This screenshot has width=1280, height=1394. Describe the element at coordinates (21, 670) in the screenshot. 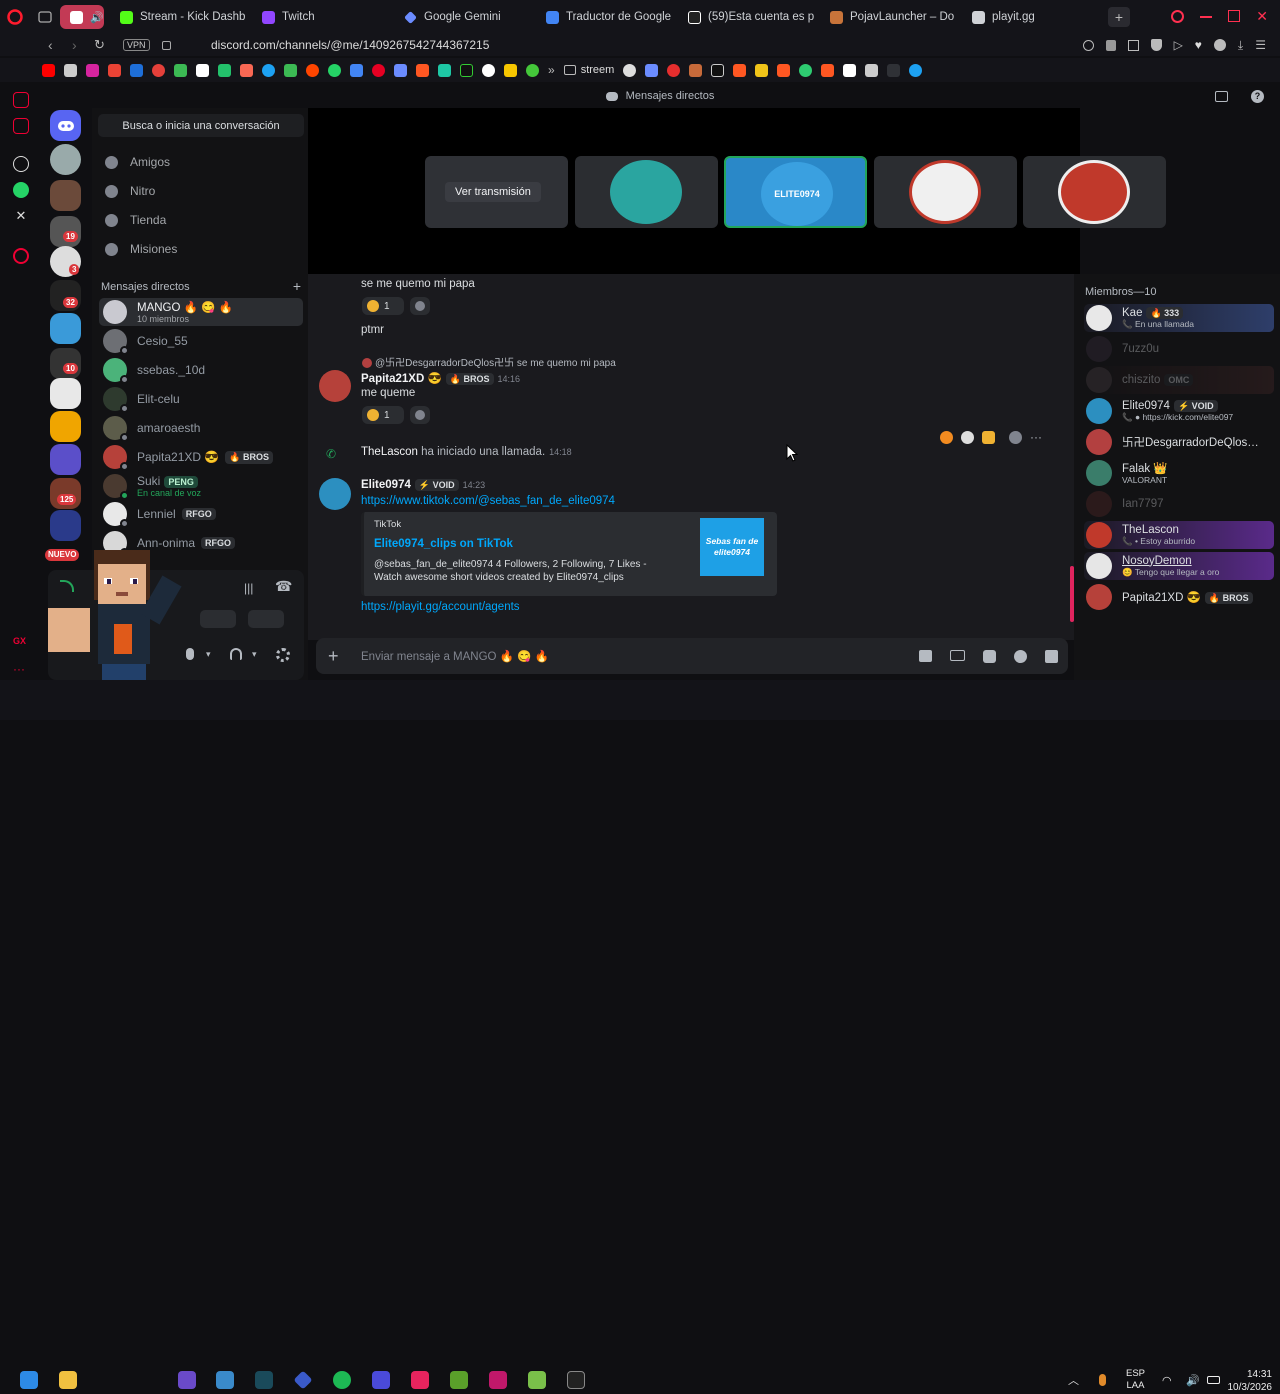

I see `more-icon: ···` at that location.